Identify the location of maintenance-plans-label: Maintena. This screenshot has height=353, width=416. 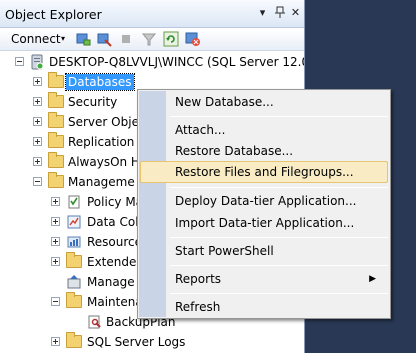
(115, 302).